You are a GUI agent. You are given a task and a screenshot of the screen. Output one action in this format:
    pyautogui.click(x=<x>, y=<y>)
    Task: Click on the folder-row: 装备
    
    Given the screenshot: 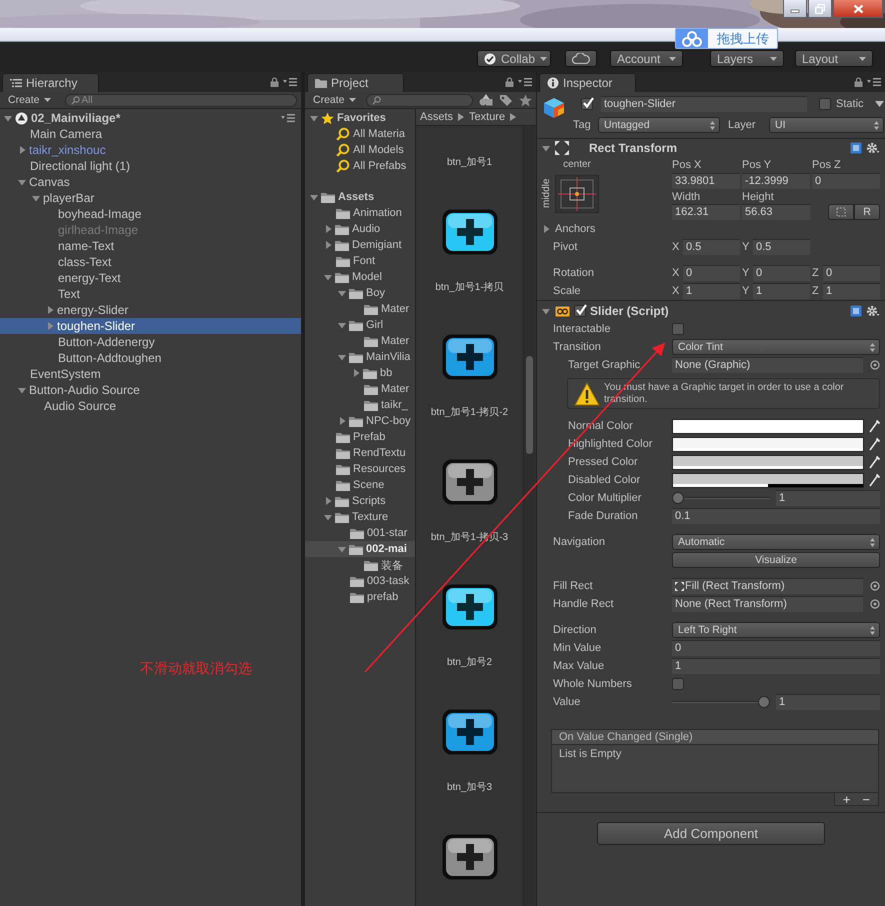 What is the action you would take?
    pyautogui.click(x=360, y=565)
    